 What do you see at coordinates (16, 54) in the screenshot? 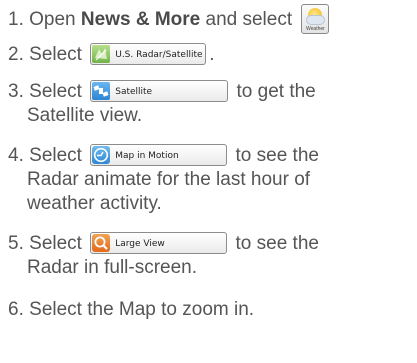
I see `step-number: 2.` at bounding box center [16, 54].